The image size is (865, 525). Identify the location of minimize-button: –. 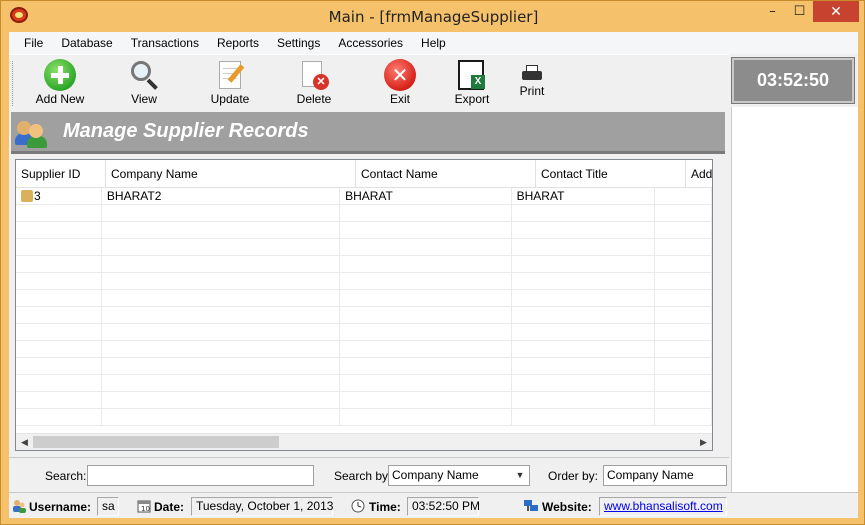
(772, 11).